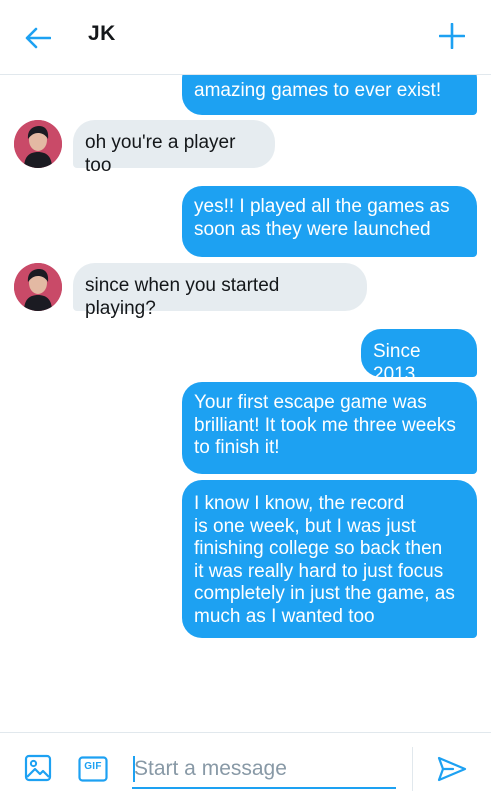 This screenshot has width=491, height=800. I want to click on message-outgoing: Since 2013, so click(419, 357).